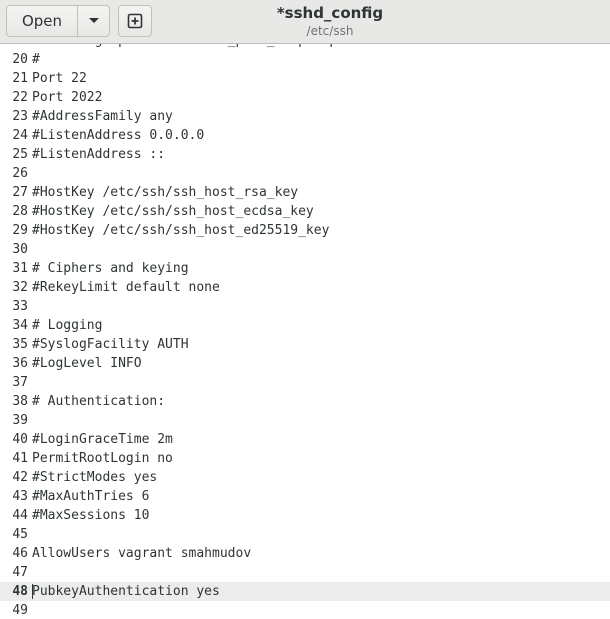 The width and height of the screenshot is (610, 619). Describe the element at coordinates (20, 458) in the screenshot. I see `line-number: 41` at that location.